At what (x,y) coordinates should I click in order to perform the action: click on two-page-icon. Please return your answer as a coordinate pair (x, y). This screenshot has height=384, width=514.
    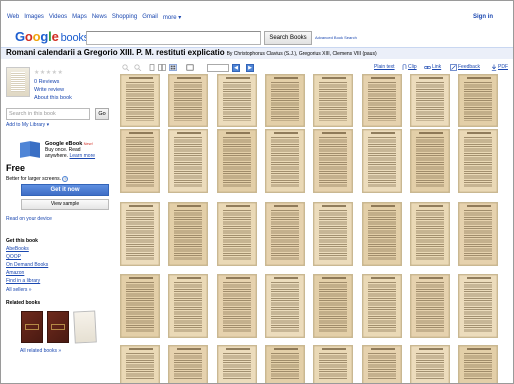
    Looking at the image, I should click on (162, 67).